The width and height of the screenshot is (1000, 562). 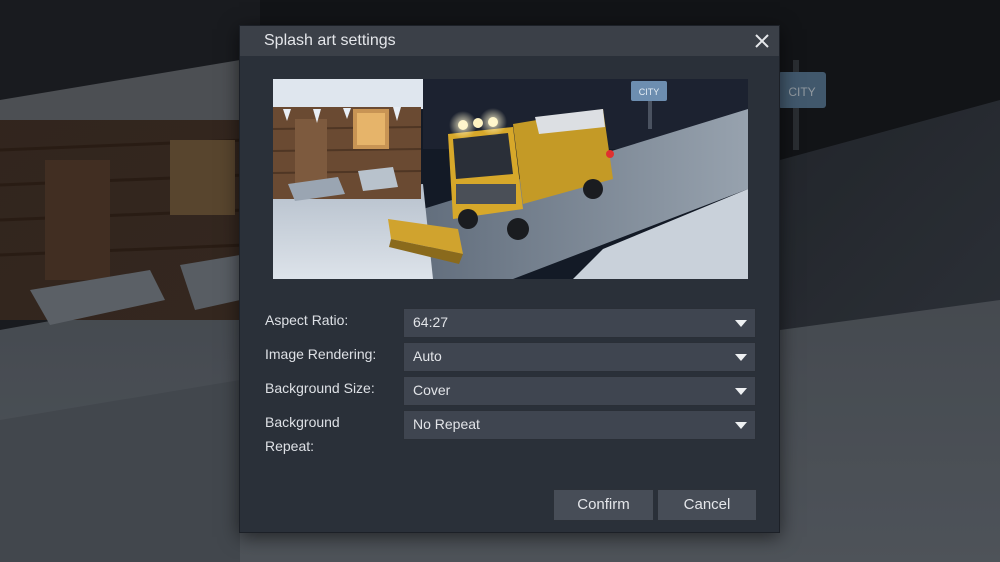 What do you see at coordinates (302, 434) in the screenshot?
I see `background-repeat-label: Background Repeat:` at bounding box center [302, 434].